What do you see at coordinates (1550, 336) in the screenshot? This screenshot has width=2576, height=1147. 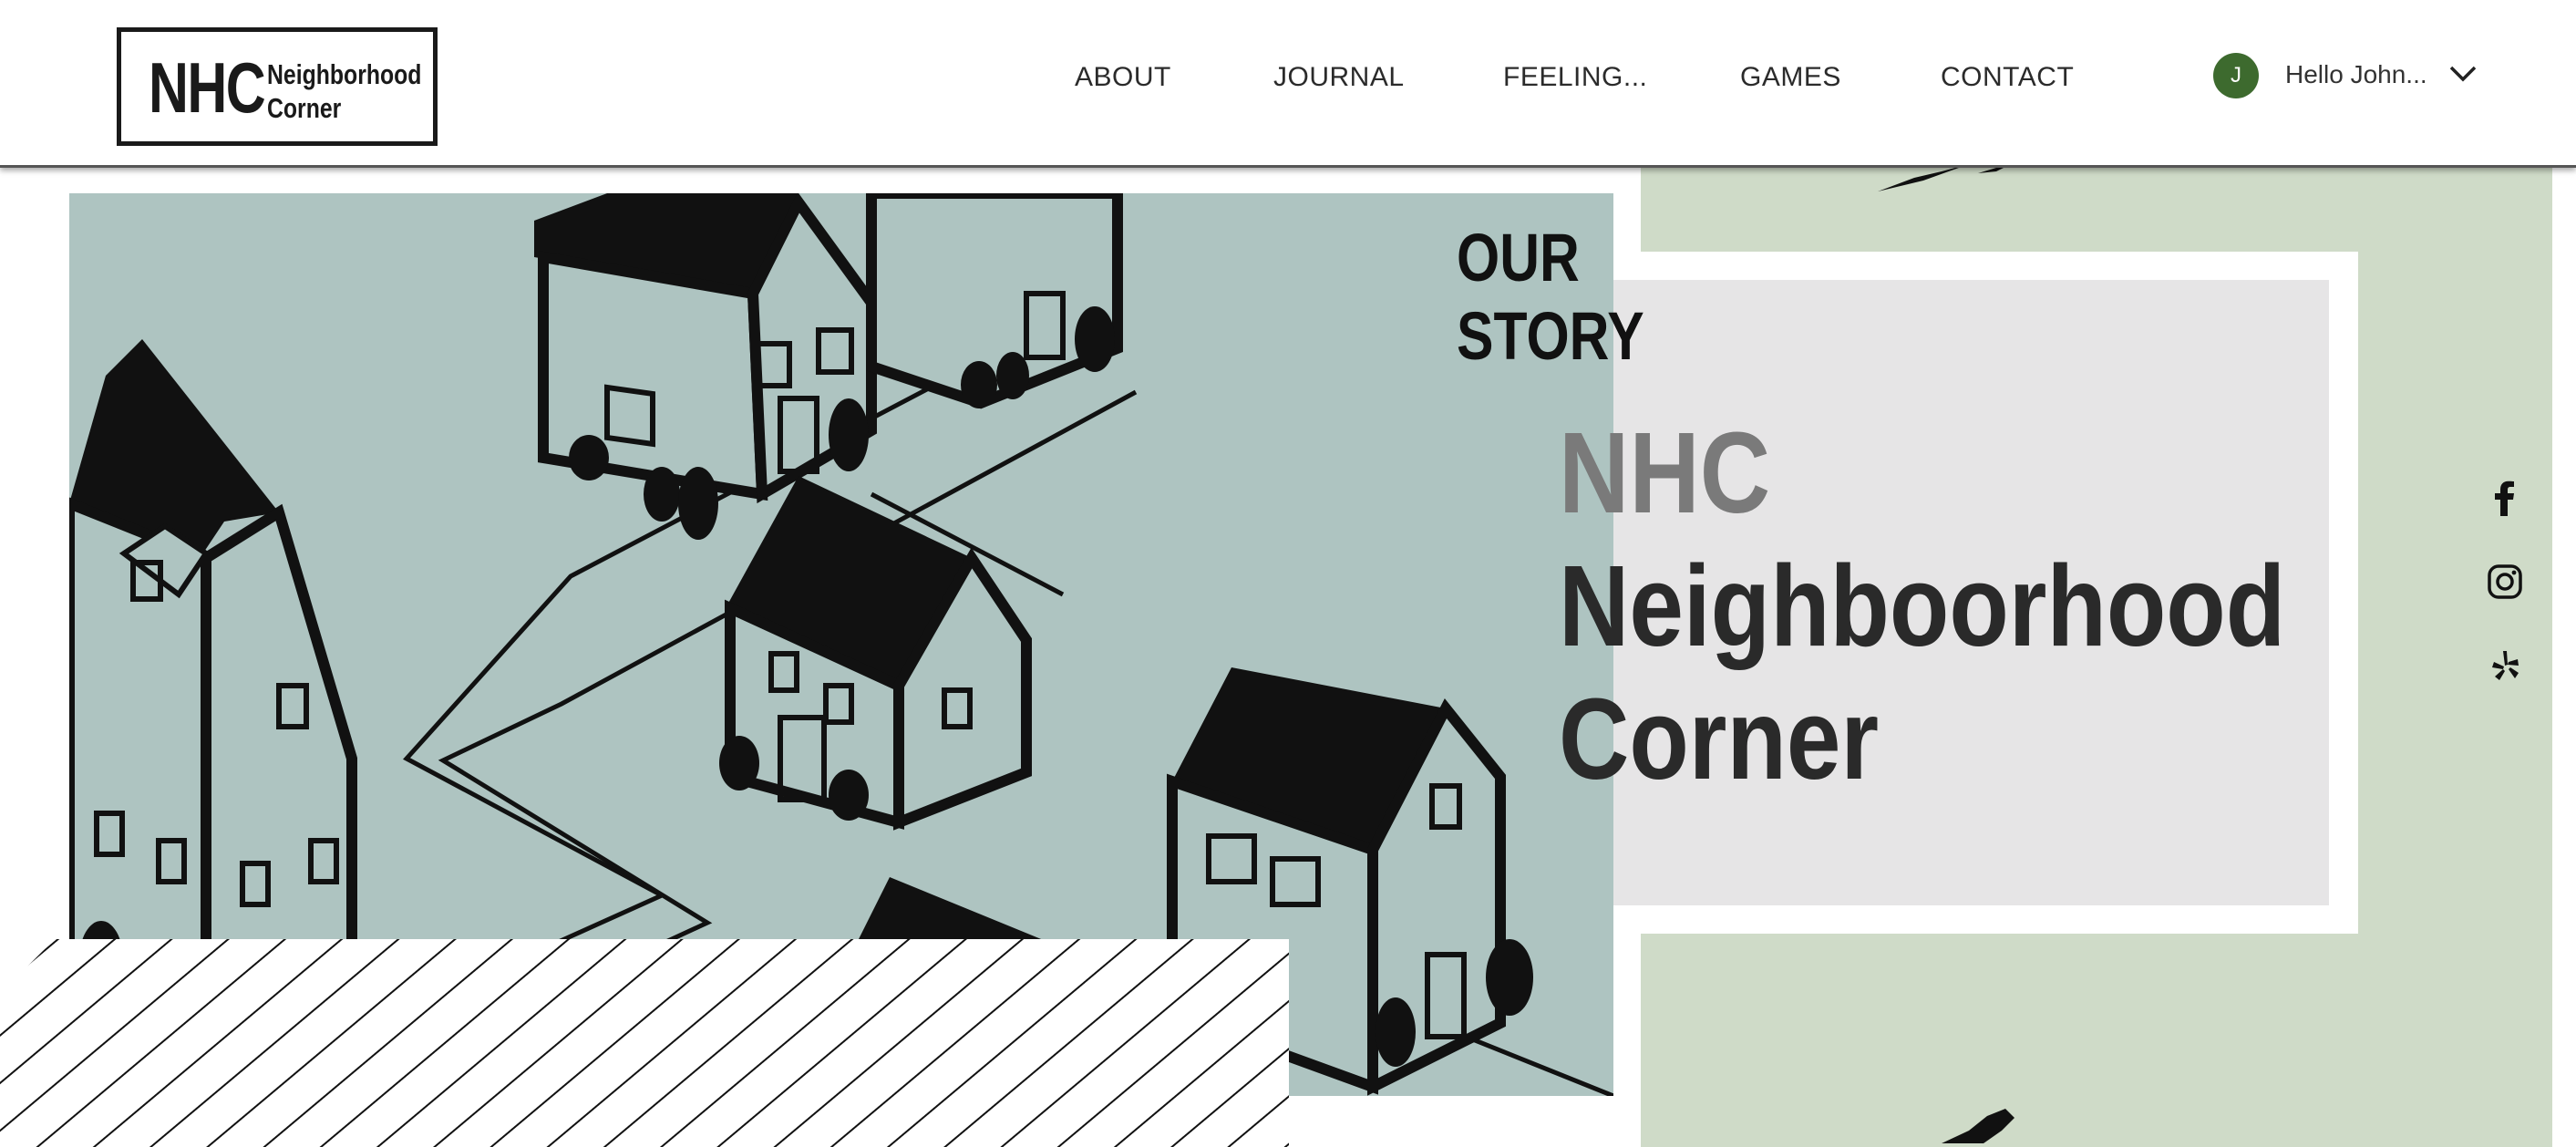 I see `section-label-line2: STORY` at bounding box center [1550, 336].